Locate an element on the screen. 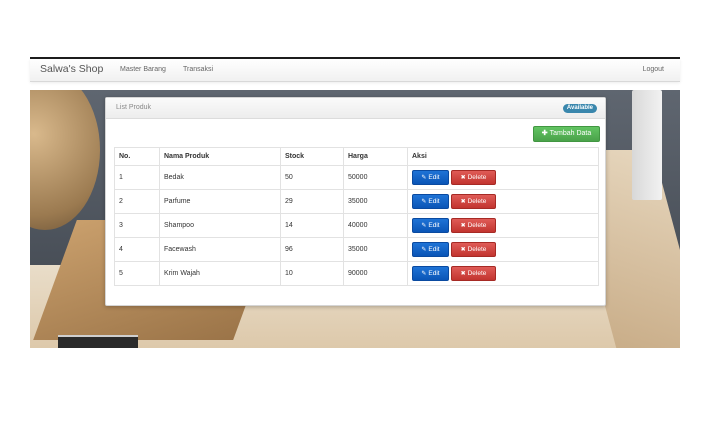 This screenshot has height=422, width=714. status-badge: Available is located at coordinates (579, 108).